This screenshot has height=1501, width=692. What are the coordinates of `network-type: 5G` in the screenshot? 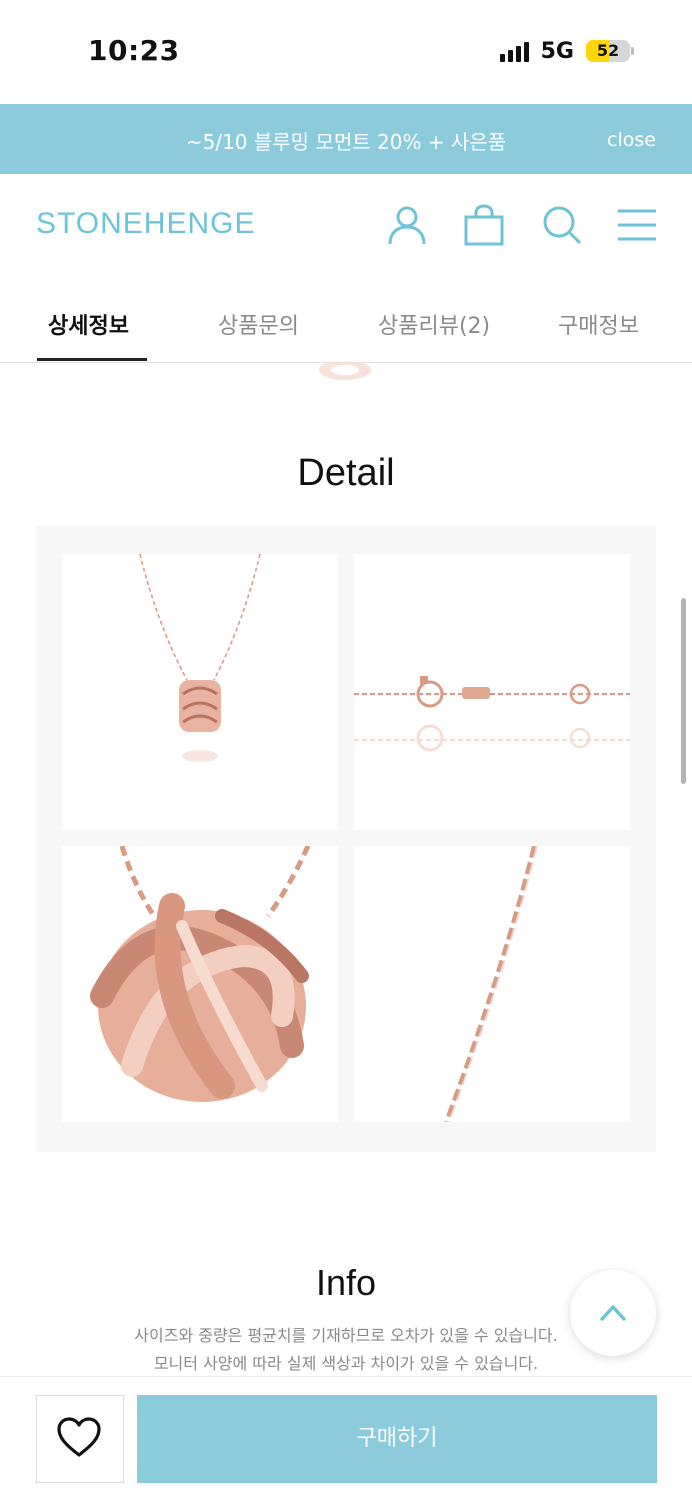 It's located at (557, 51).